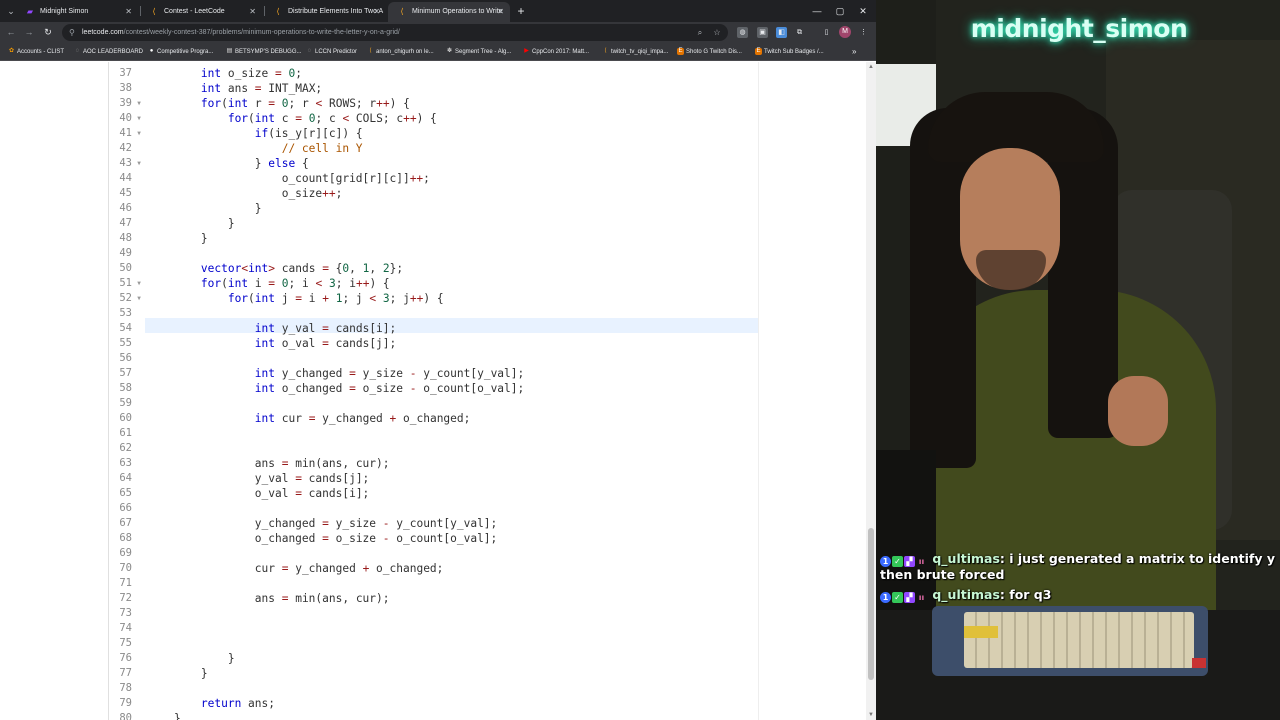 The width and height of the screenshot is (1280, 720). Describe the element at coordinates (433, 418) in the screenshot. I see `code-line: 60 int cur = y_changed + o_changed;` at that location.